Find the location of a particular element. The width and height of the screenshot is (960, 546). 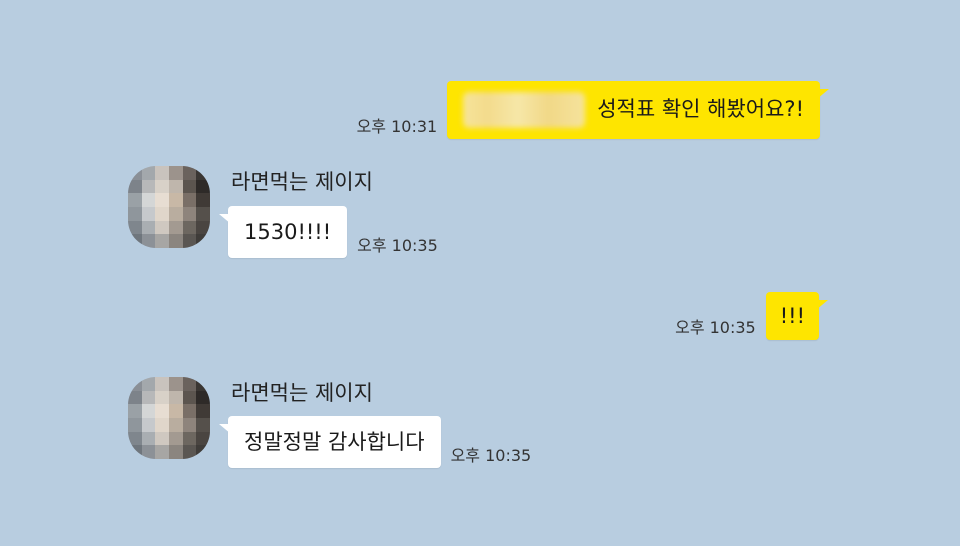

message-row-incoming: 1530!!!! 오후 10:35 is located at coordinates (328, 232).